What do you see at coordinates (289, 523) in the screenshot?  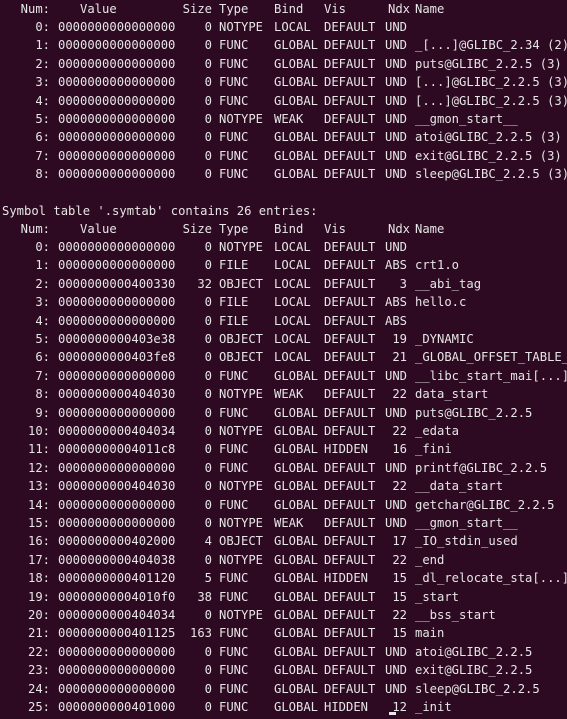 I see `cell-bind: WEAK` at bounding box center [289, 523].